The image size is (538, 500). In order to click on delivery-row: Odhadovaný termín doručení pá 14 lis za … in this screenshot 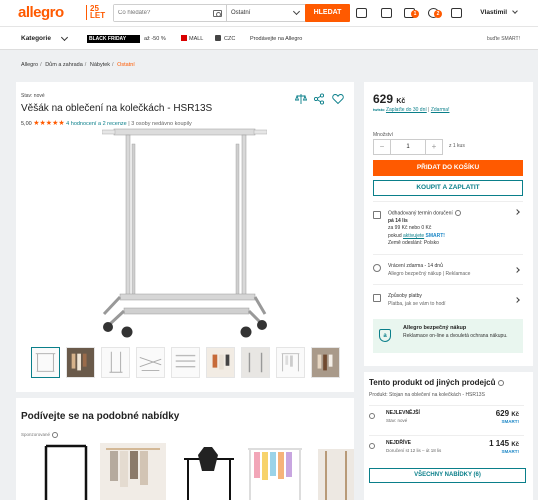, I will do `click(448, 227)`.